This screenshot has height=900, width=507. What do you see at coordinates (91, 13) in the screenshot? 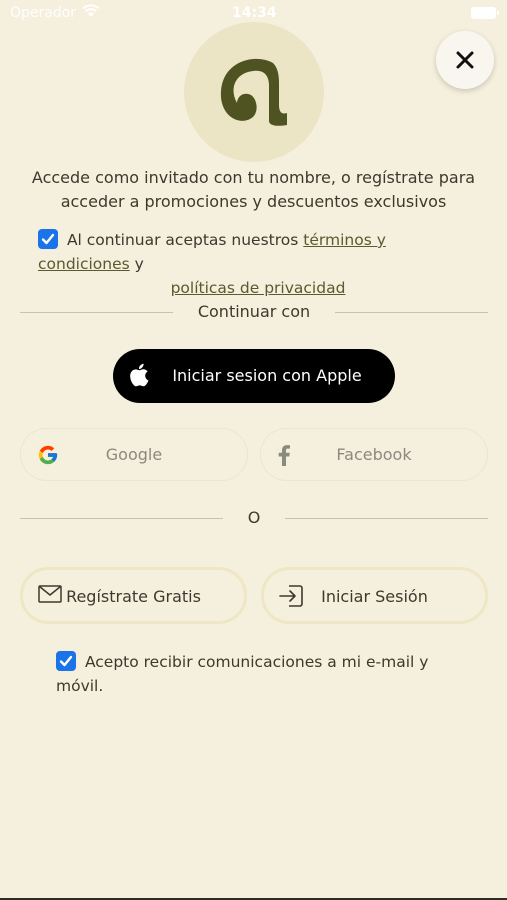
I see `wifi-icon` at bounding box center [91, 13].